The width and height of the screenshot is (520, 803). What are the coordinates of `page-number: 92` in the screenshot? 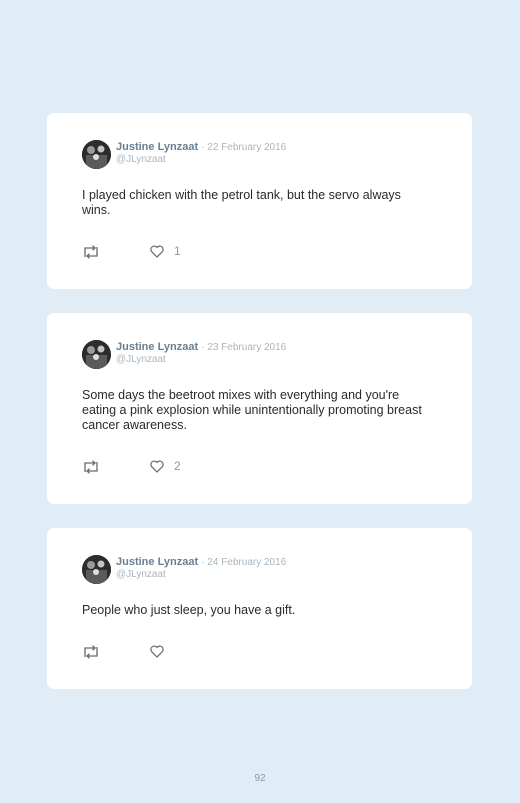 It's located at (260, 778).